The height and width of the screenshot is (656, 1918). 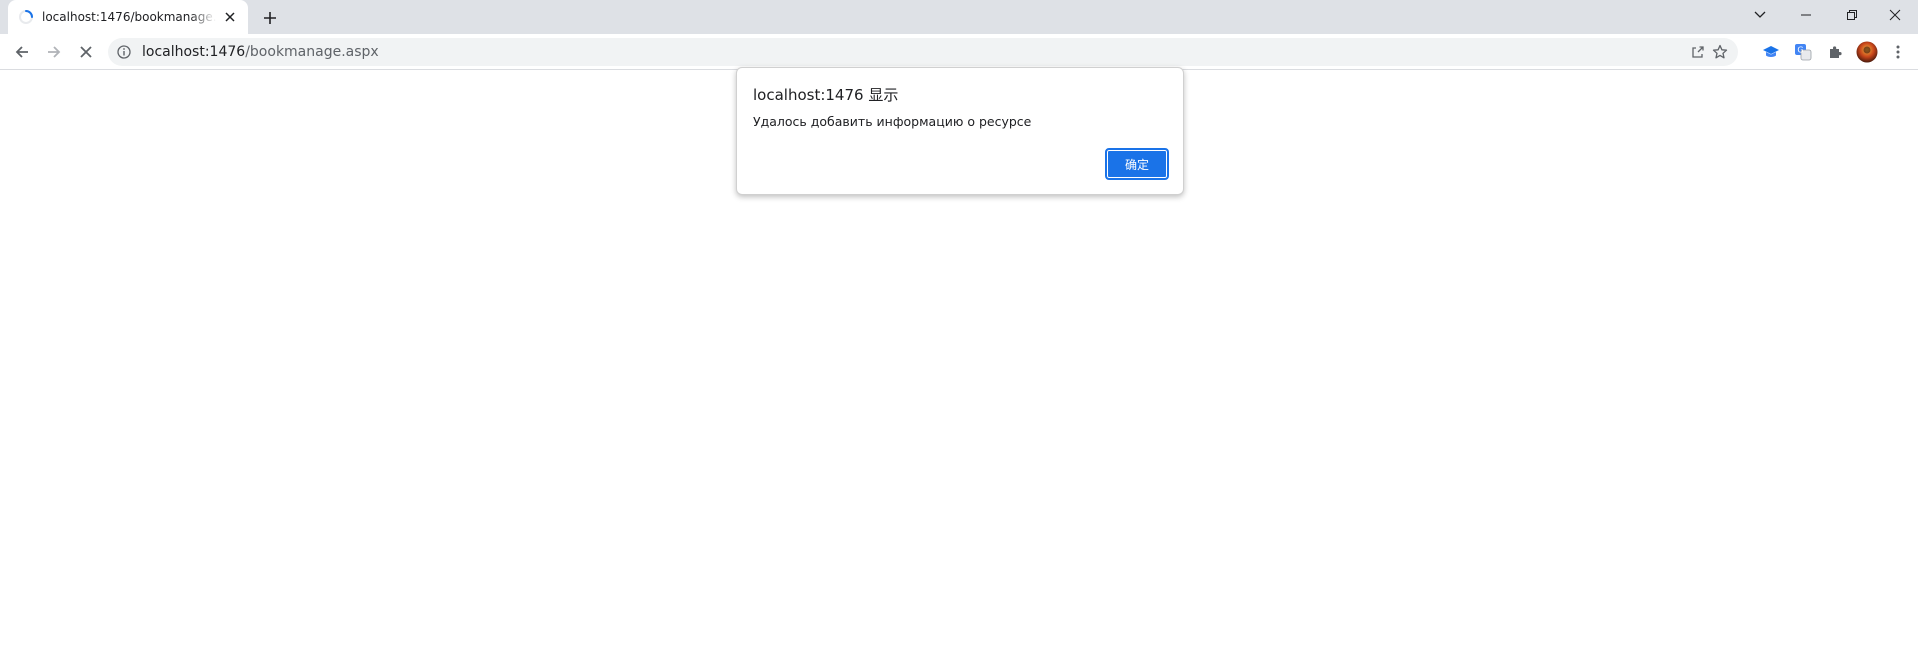 I want to click on browser-tab: localhost:1476/bookmanage.aspx, so click(x=128, y=17).